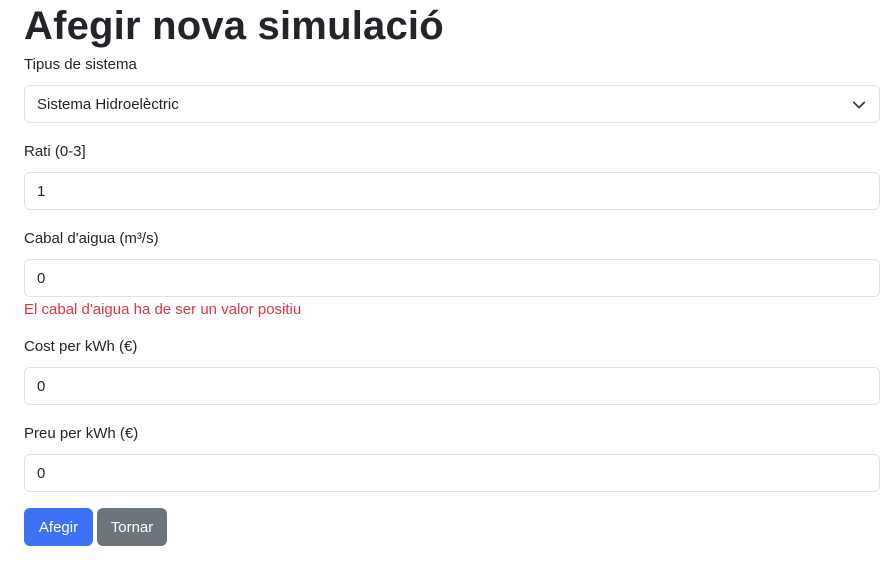 The image size is (896, 562). I want to click on system-type-select: Sistema Hidroelèctric, so click(452, 104).